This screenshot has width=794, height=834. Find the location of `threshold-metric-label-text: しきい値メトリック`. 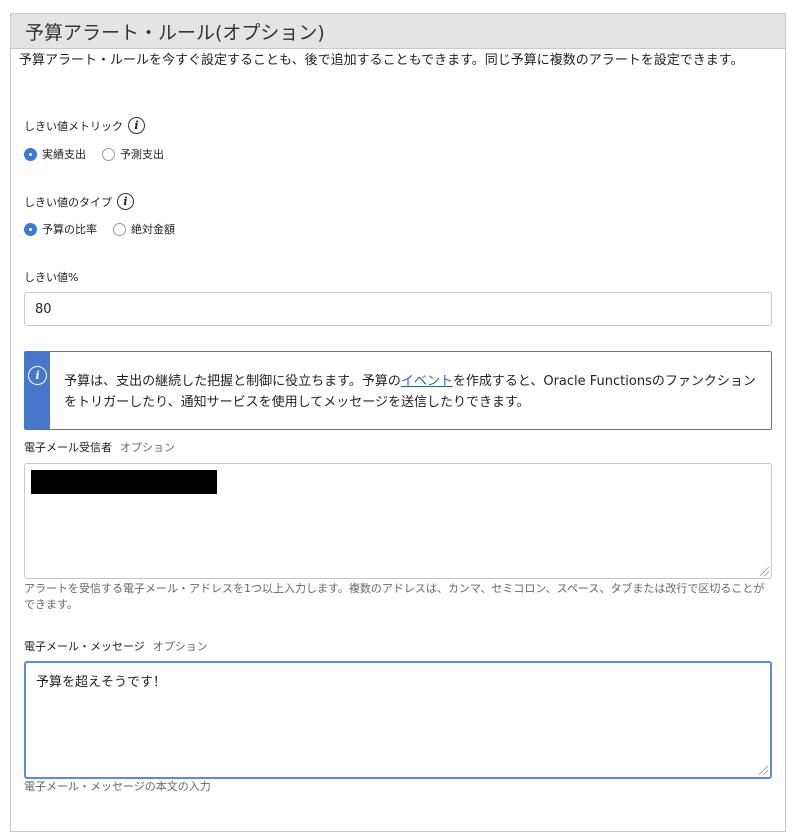

threshold-metric-label-text: しきい値メトリック is located at coordinates (73, 126).